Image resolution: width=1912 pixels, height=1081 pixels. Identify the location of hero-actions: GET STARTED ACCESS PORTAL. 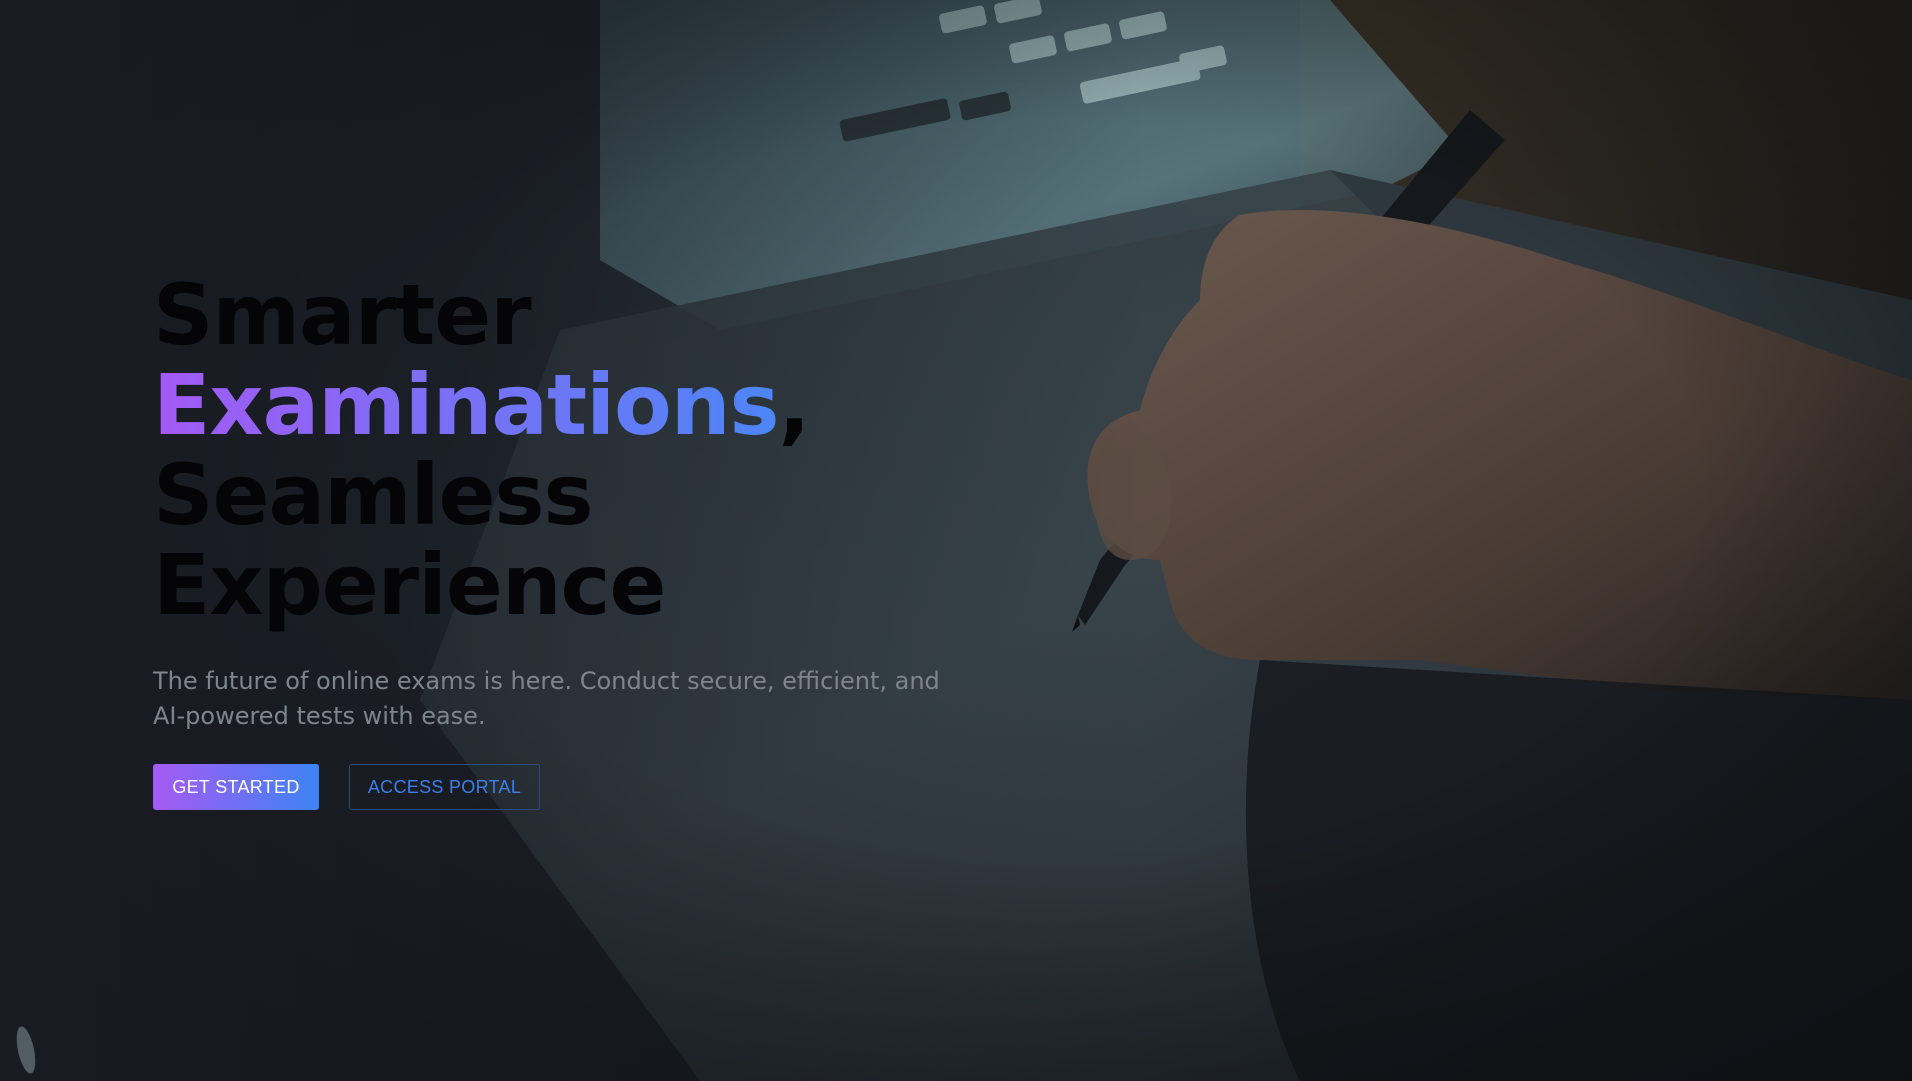
(603, 787).